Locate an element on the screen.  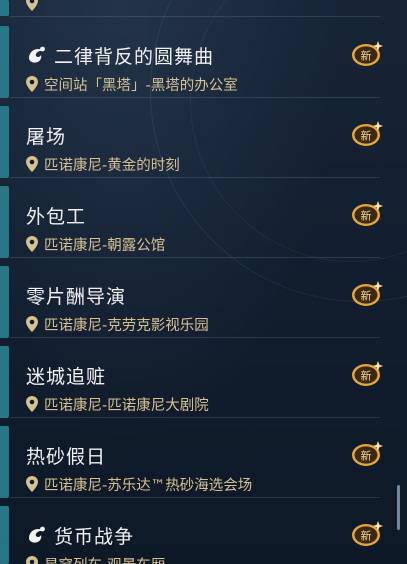
quest-item: 二律背反的圆舞曲 空间站「黑塔」-黑塔的办公室 新 is located at coordinates (196, 58).